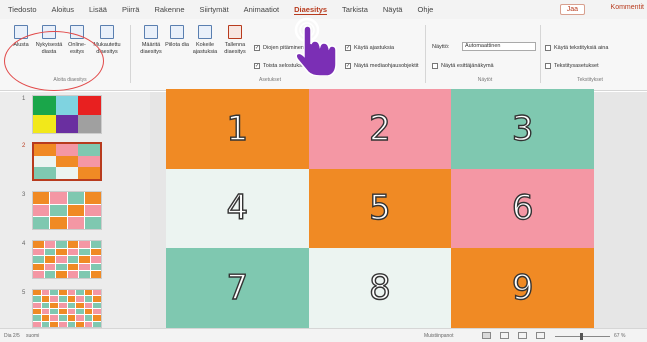 This screenshot has height=342, width=647. I want to click on thumb-number: 1, so click(24, 99).